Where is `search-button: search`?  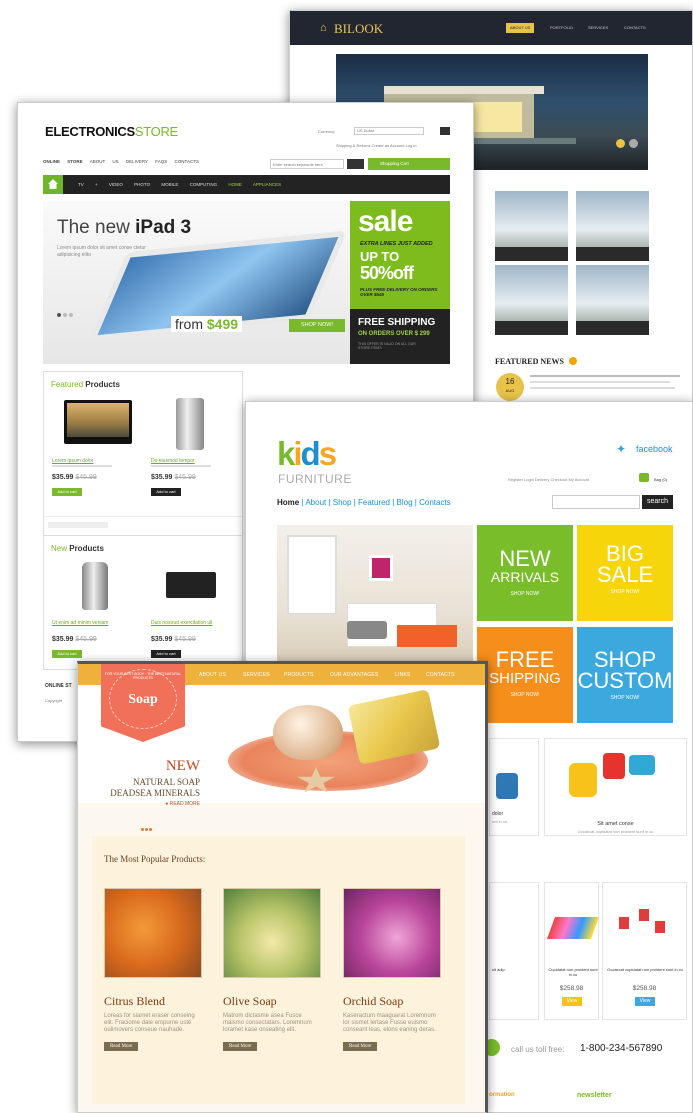 search-button: search is located at coordinates (657, 502).